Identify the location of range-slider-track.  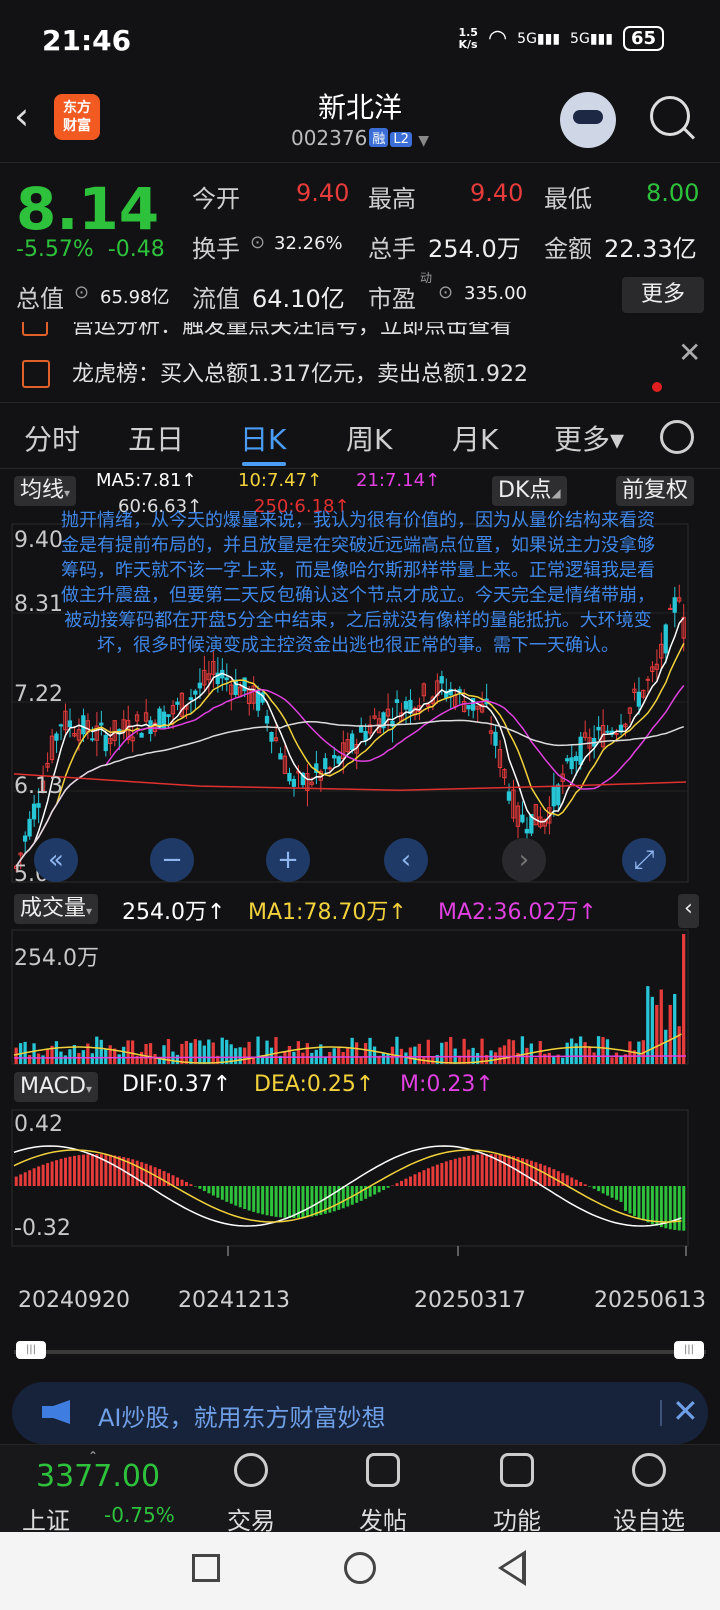
(360, 1352).